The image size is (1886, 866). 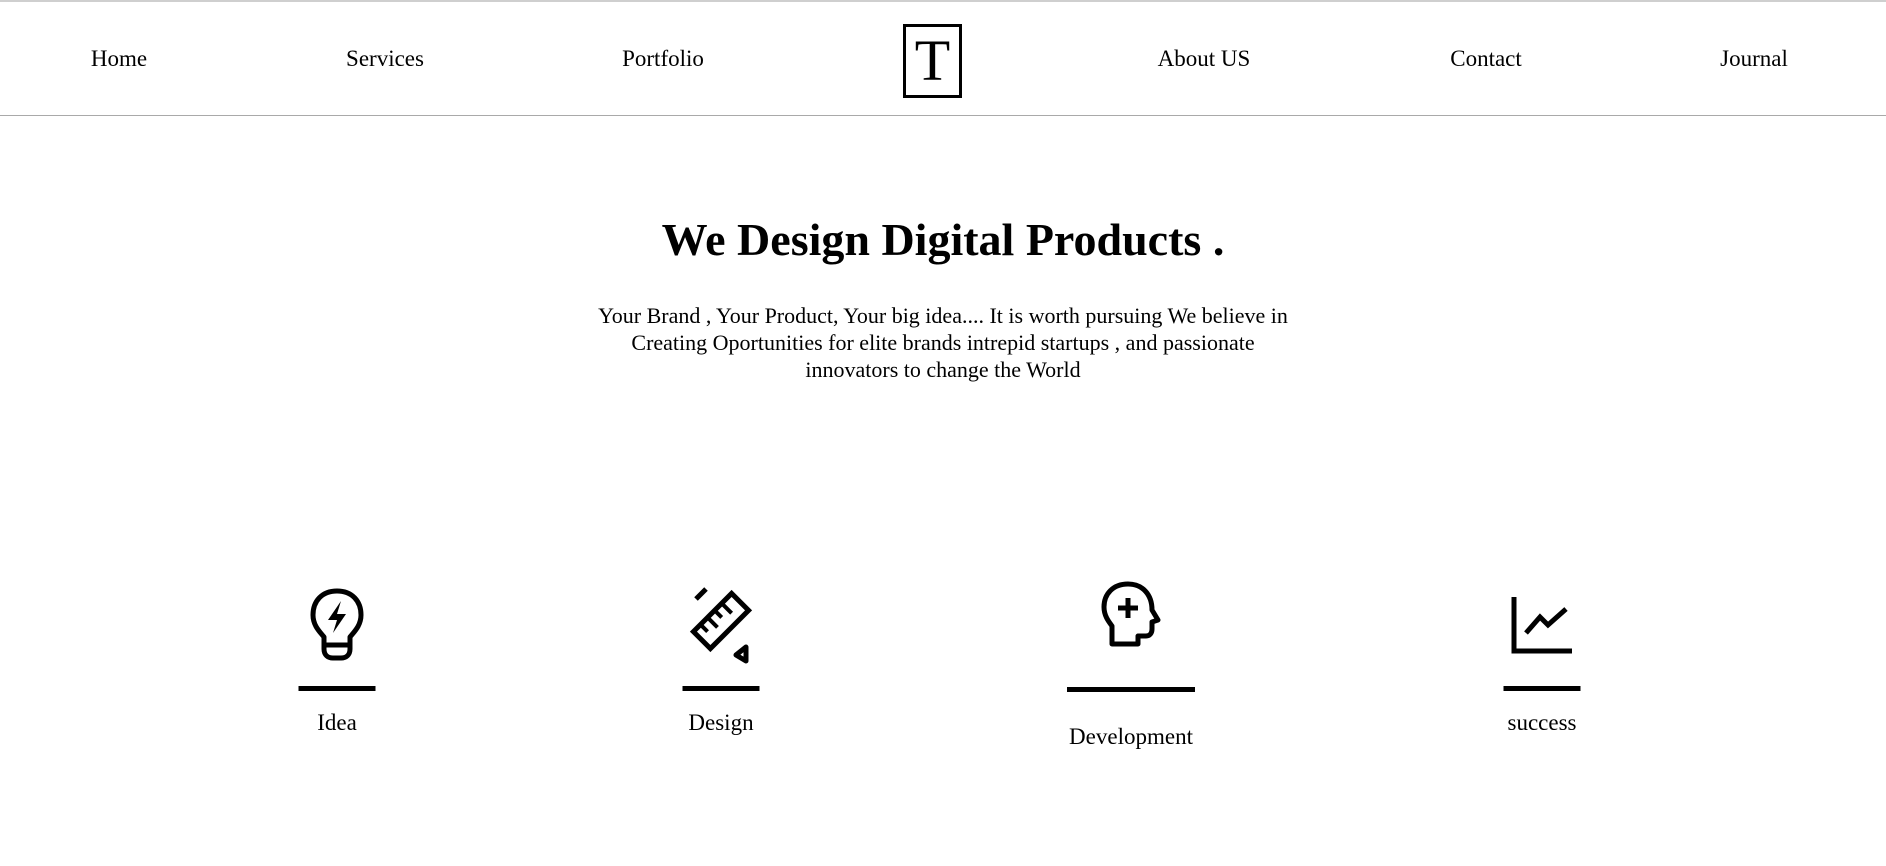 What do you see at coordinates (932, 61) in the screenshot?
I see `logo: T` at bounding box center [932, 61].